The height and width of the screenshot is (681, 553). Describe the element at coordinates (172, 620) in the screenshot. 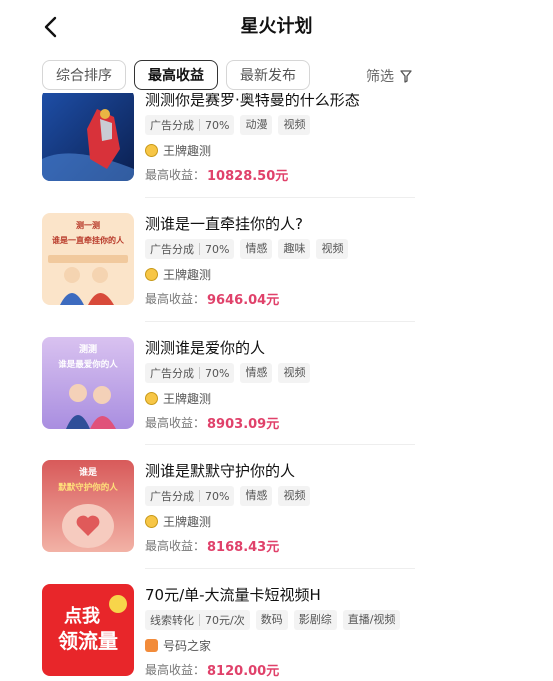

I see `revenue-type: 线索转化` at that location.